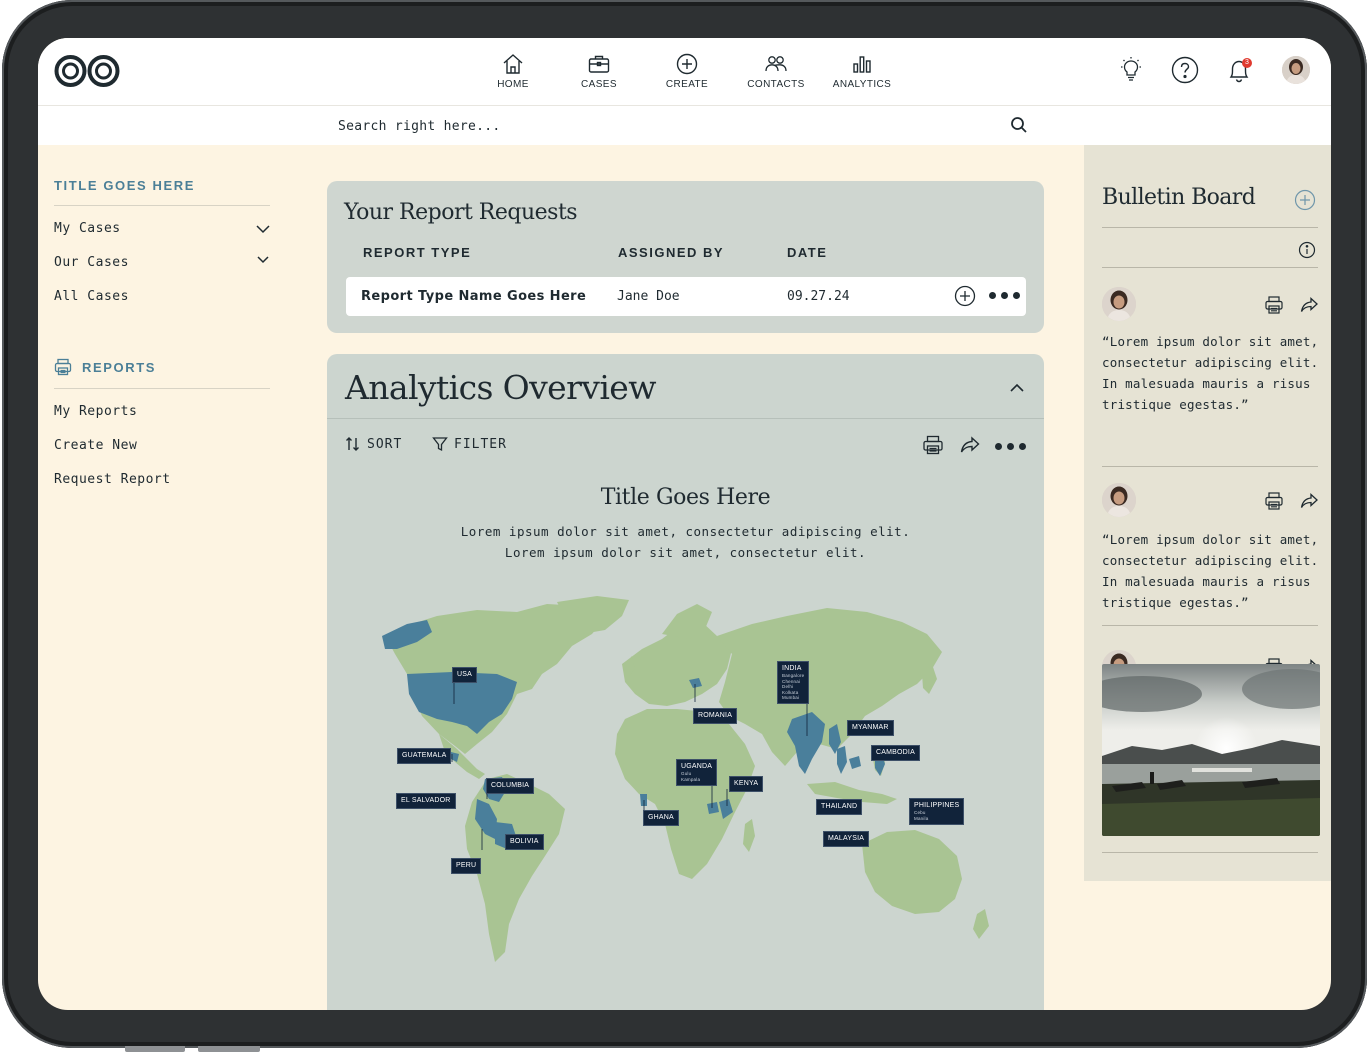  What do you see at coordinates (1019, 125) in the screenshot?
I see `search-icon` at bounding box center [1019, 125].